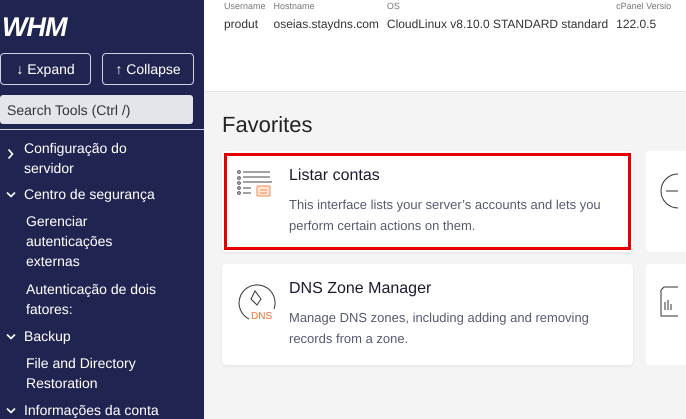 The image size is (686, 419). I want to click on icon-label: DNS, so click(261, 317).